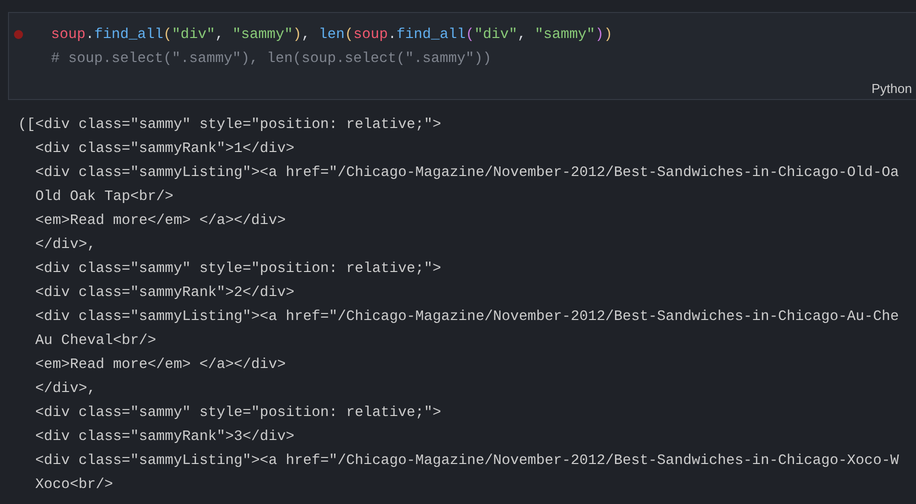 Image resolution: width=916 pixels, height=504 pixels. What do you see at coordinates (331, 35) in the screenshot?
I see `code-line: soup.find_all("div", "sammy"), len(soup.find_all("div", "sammy"))` at bounding box center [331, 35].